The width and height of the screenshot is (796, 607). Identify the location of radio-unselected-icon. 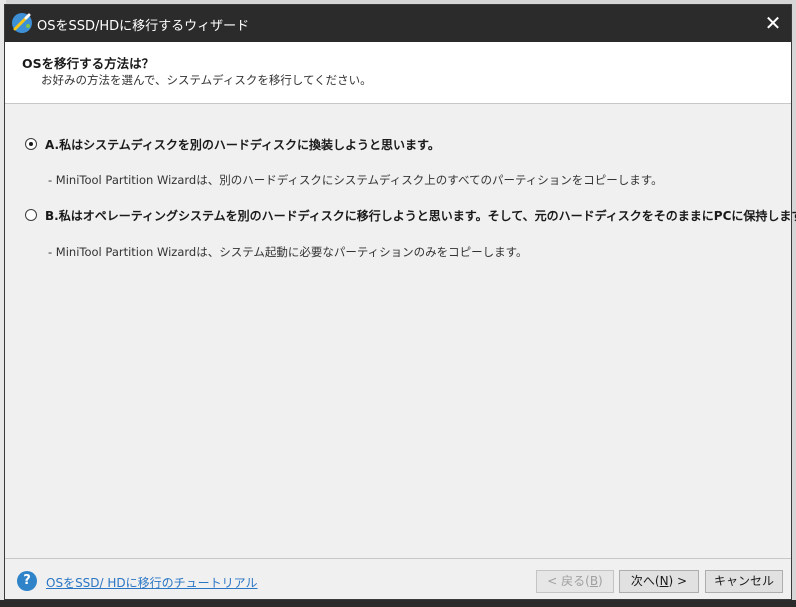
(31, 215).